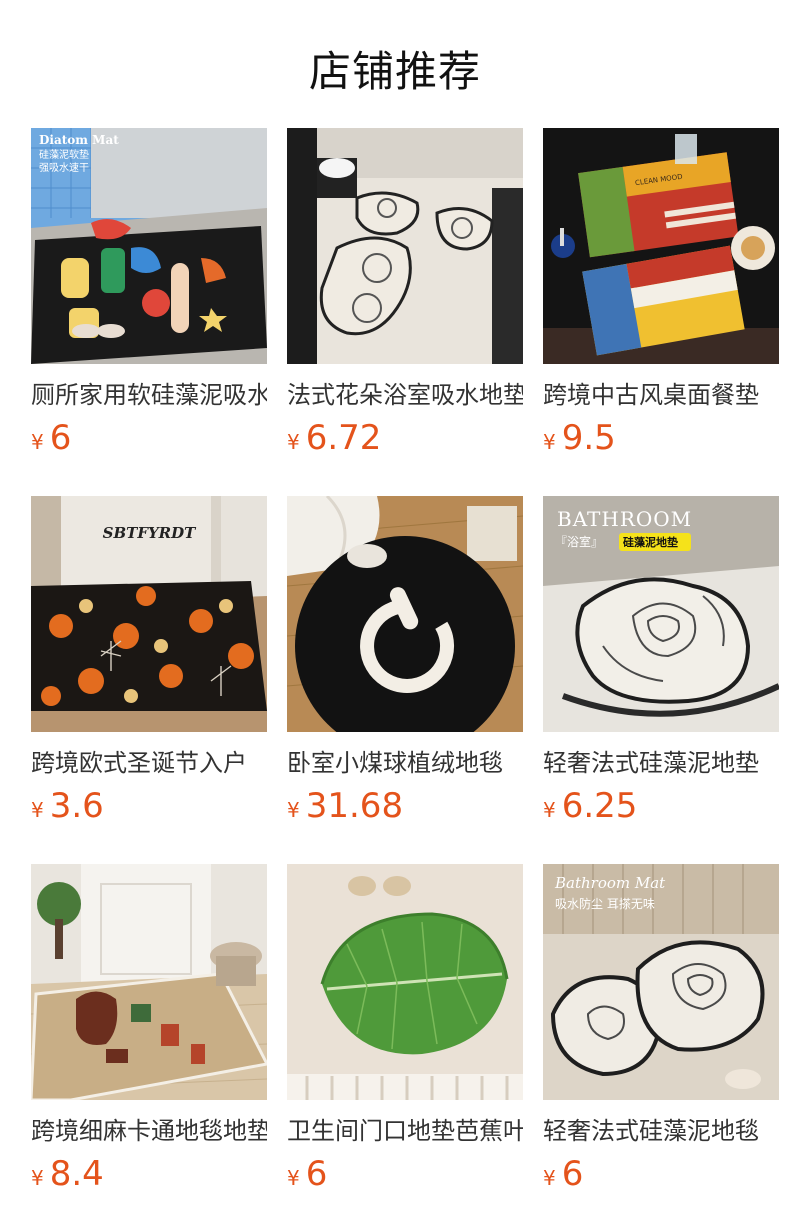 Image resolution: width=790 pixels, height=1232 pixels. Describe the element at coordinates (150, 533) in the screenshot. I see `image-text: SBTFYRDT` at that location.